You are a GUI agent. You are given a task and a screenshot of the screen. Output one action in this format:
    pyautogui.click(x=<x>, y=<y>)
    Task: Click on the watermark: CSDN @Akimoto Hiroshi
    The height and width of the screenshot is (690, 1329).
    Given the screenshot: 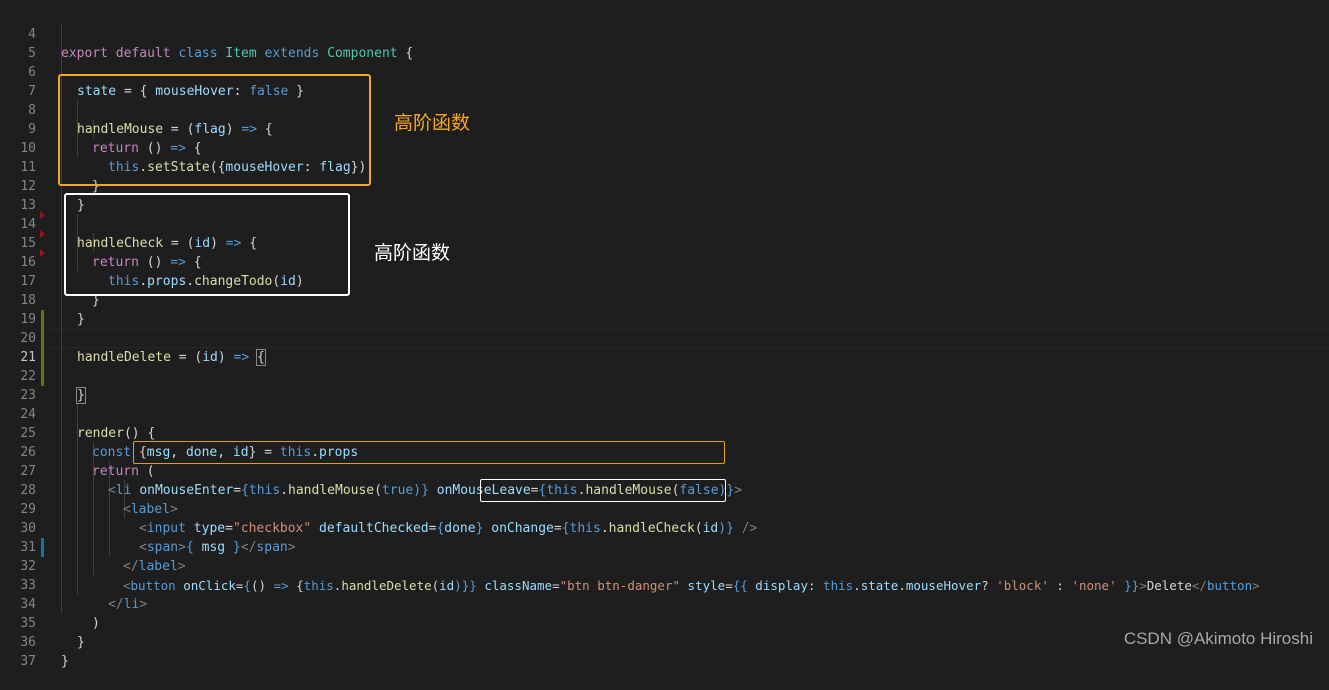 What is the action you would take?
    pyautogui.click(x=1218, y=638)
    